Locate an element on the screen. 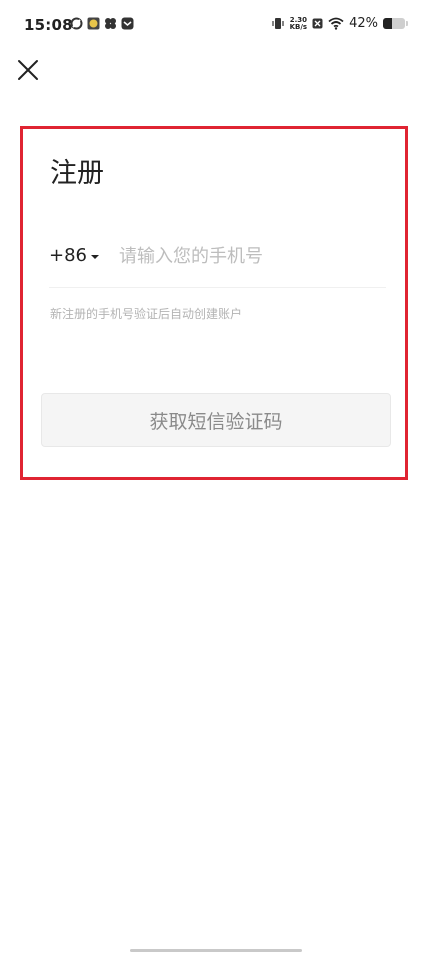 This screenshot has height=964, width=432. battery-icon is located at coordinates (394, 23).